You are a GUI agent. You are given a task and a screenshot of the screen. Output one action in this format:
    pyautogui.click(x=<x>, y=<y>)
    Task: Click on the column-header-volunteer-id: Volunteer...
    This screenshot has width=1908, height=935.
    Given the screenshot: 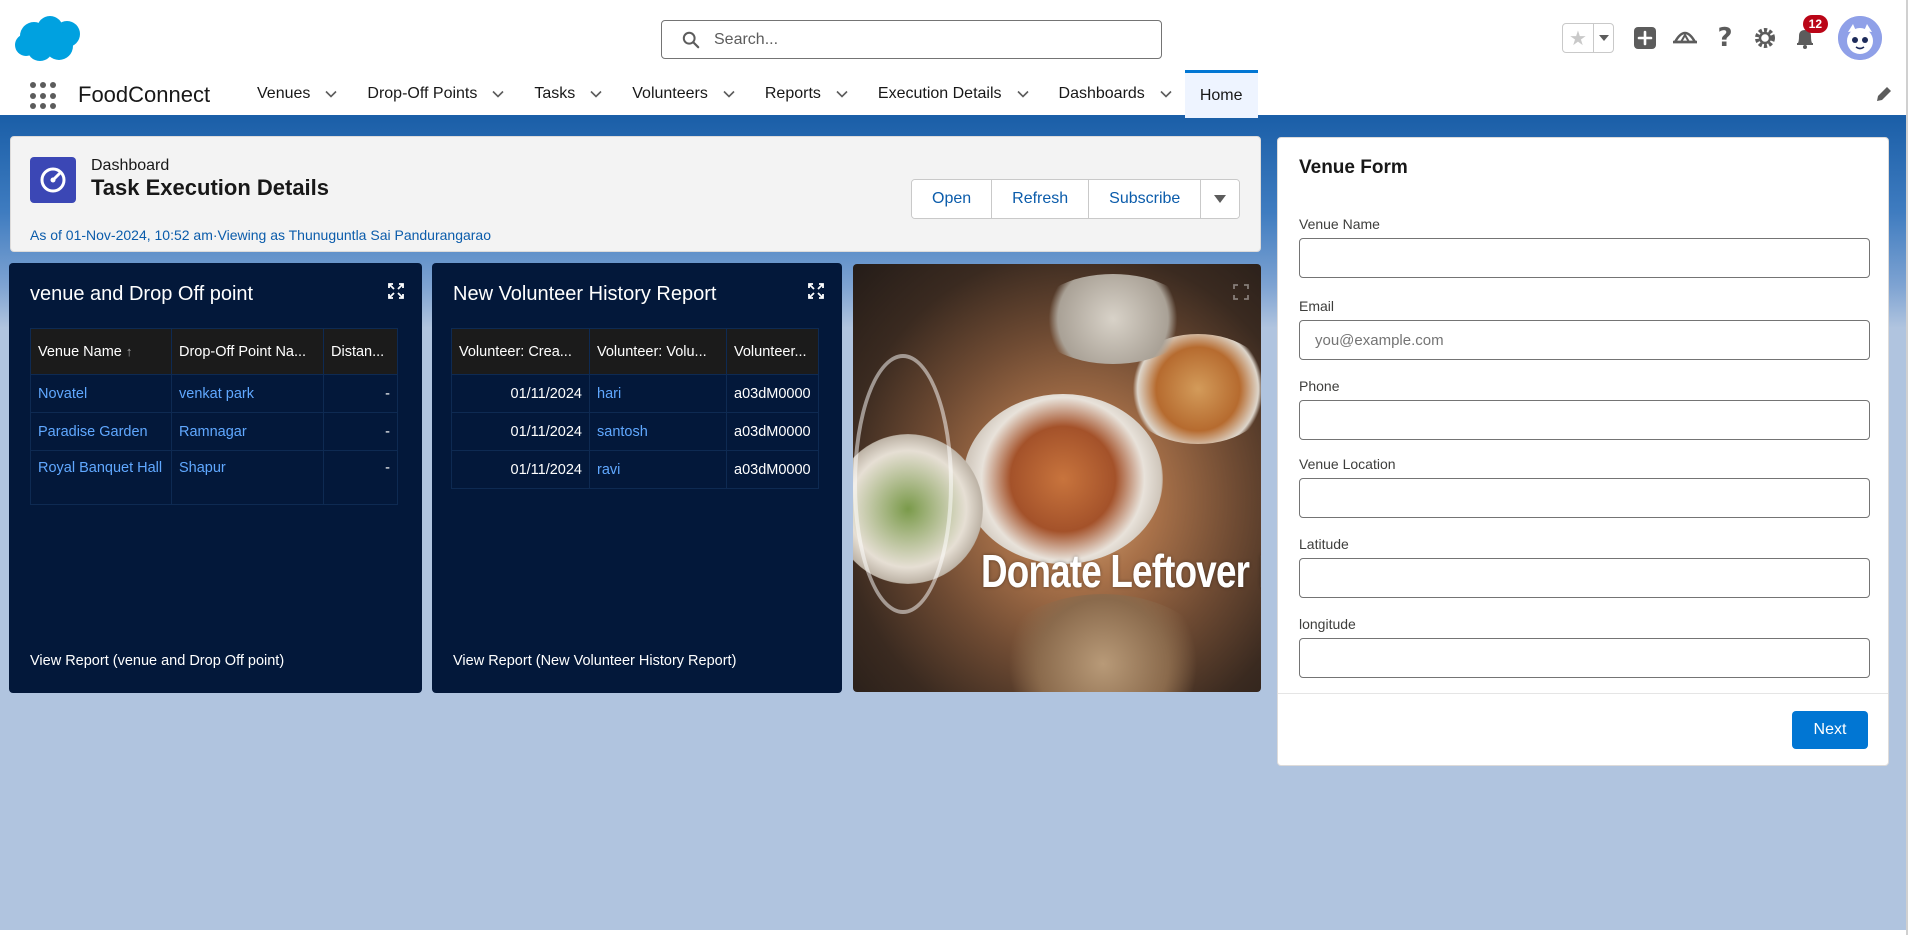 What is the action you would take?
    pyautogui.click(x=772, y=351)
    